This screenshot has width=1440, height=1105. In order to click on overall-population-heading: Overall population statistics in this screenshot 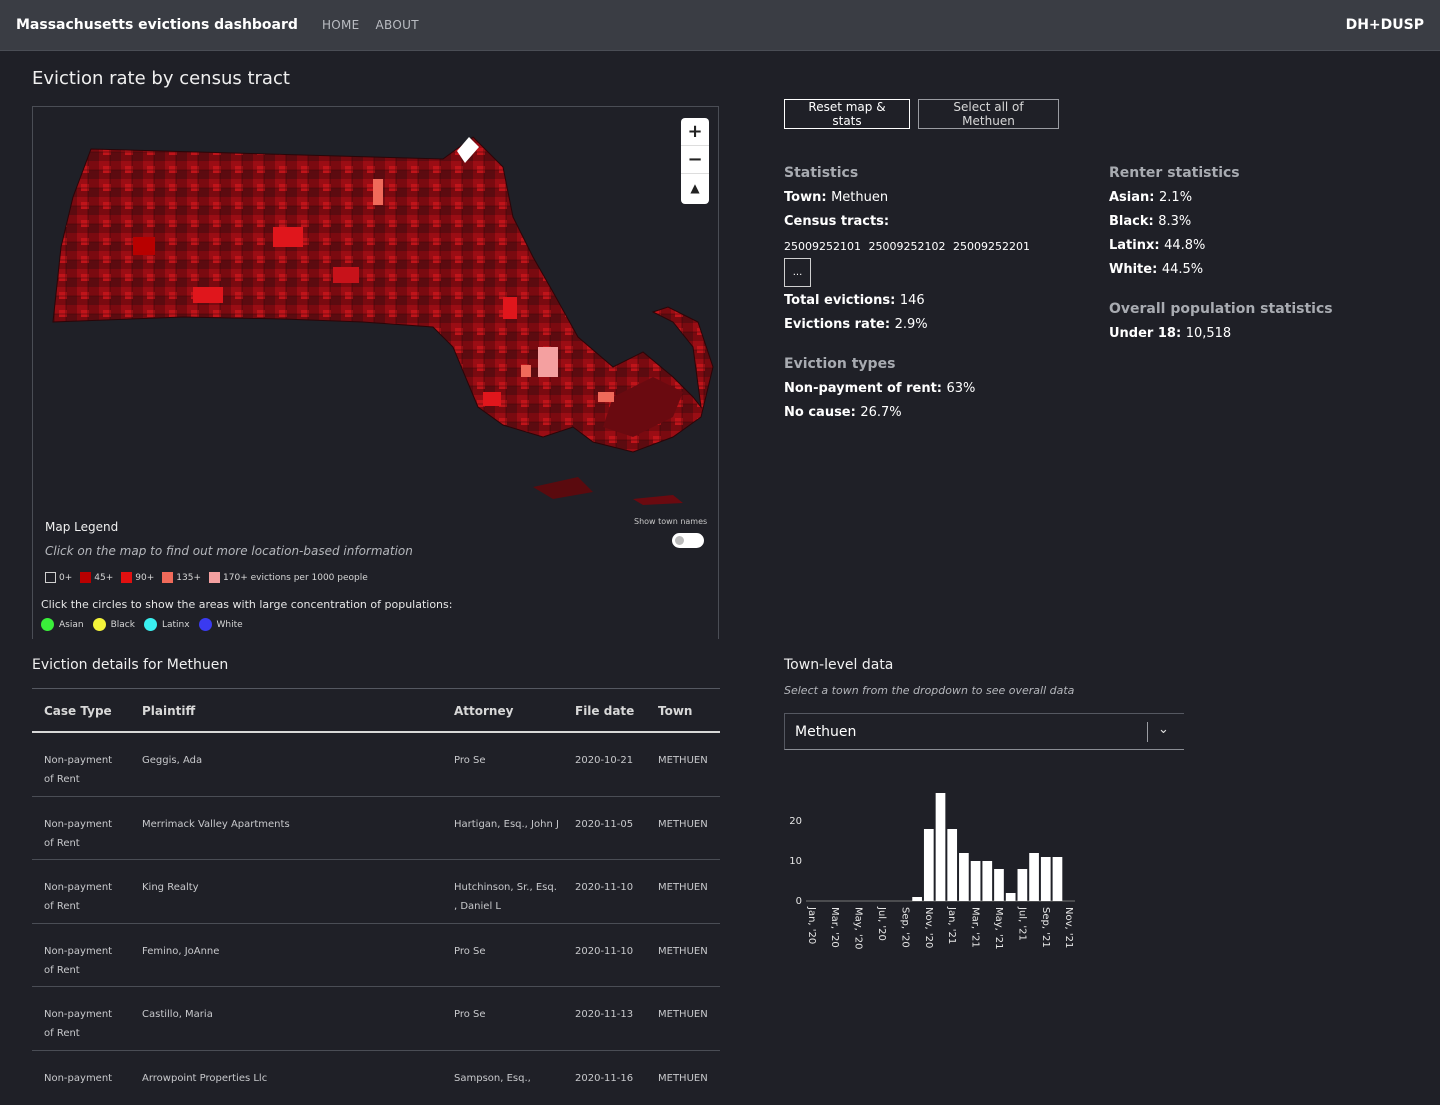, I will do `click(1221, 309)`.